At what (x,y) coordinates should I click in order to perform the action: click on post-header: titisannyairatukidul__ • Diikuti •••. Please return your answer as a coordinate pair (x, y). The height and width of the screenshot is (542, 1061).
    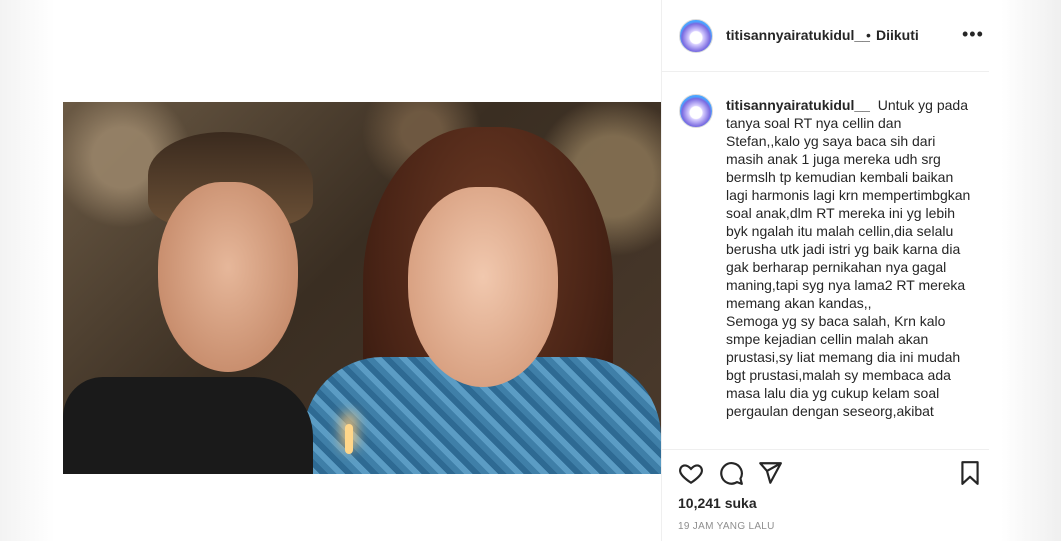
    Looking at the image, I should click on (825, 36).